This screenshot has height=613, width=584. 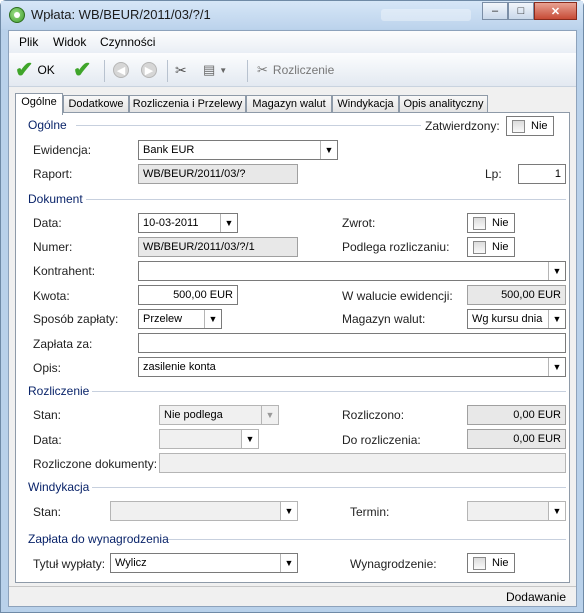 I want to click on save-and-new-button: ✔, so click(x=82, y=70).